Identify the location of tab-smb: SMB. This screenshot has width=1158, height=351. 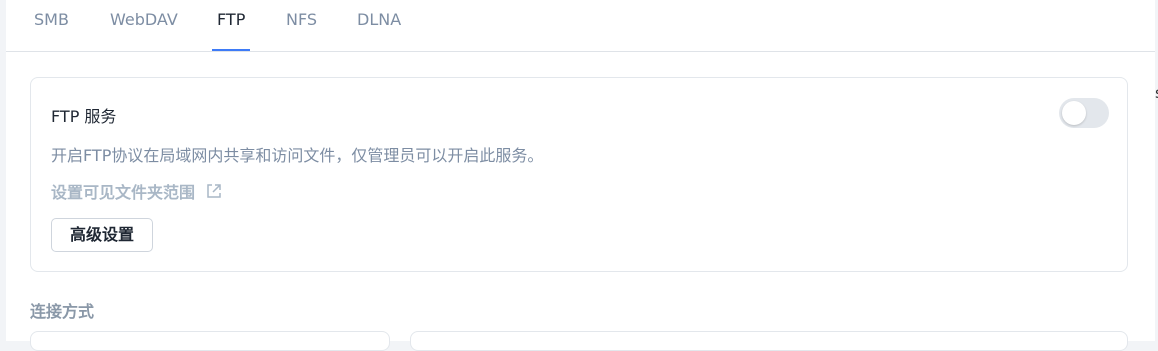
(51, 25).